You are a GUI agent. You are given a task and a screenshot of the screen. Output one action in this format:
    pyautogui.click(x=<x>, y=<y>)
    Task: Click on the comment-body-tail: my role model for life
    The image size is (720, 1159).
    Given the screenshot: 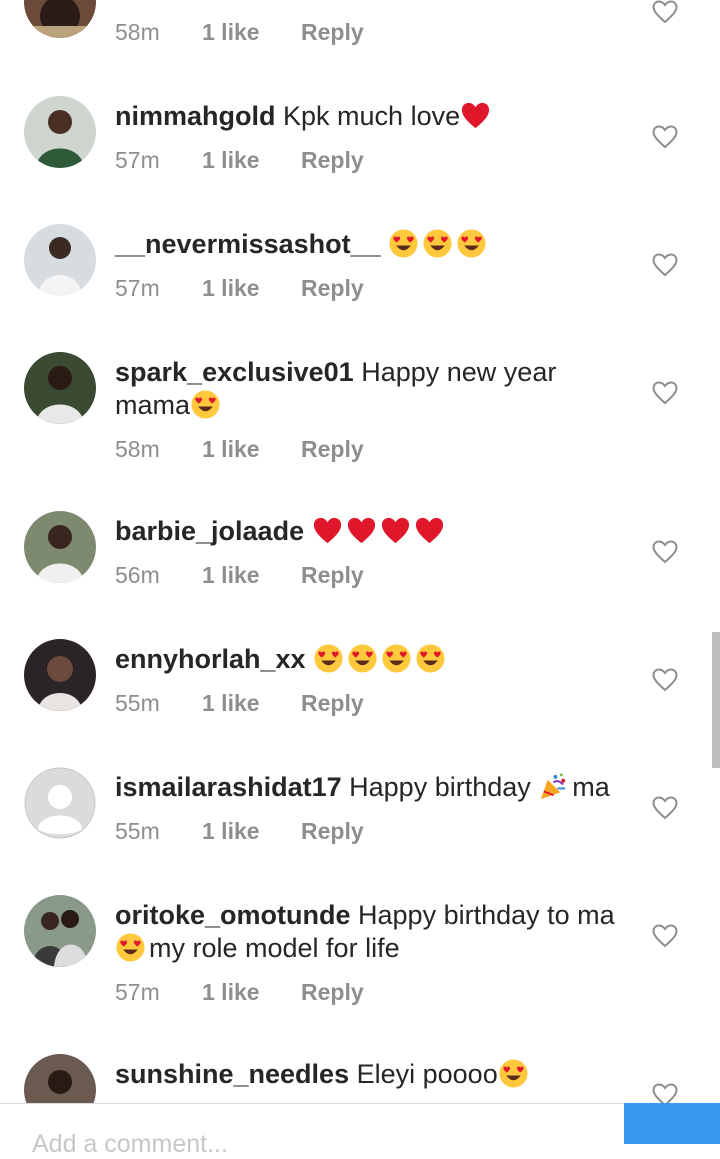 What is the action you would take?
    pyautogui.click(x=274, y=948)
    